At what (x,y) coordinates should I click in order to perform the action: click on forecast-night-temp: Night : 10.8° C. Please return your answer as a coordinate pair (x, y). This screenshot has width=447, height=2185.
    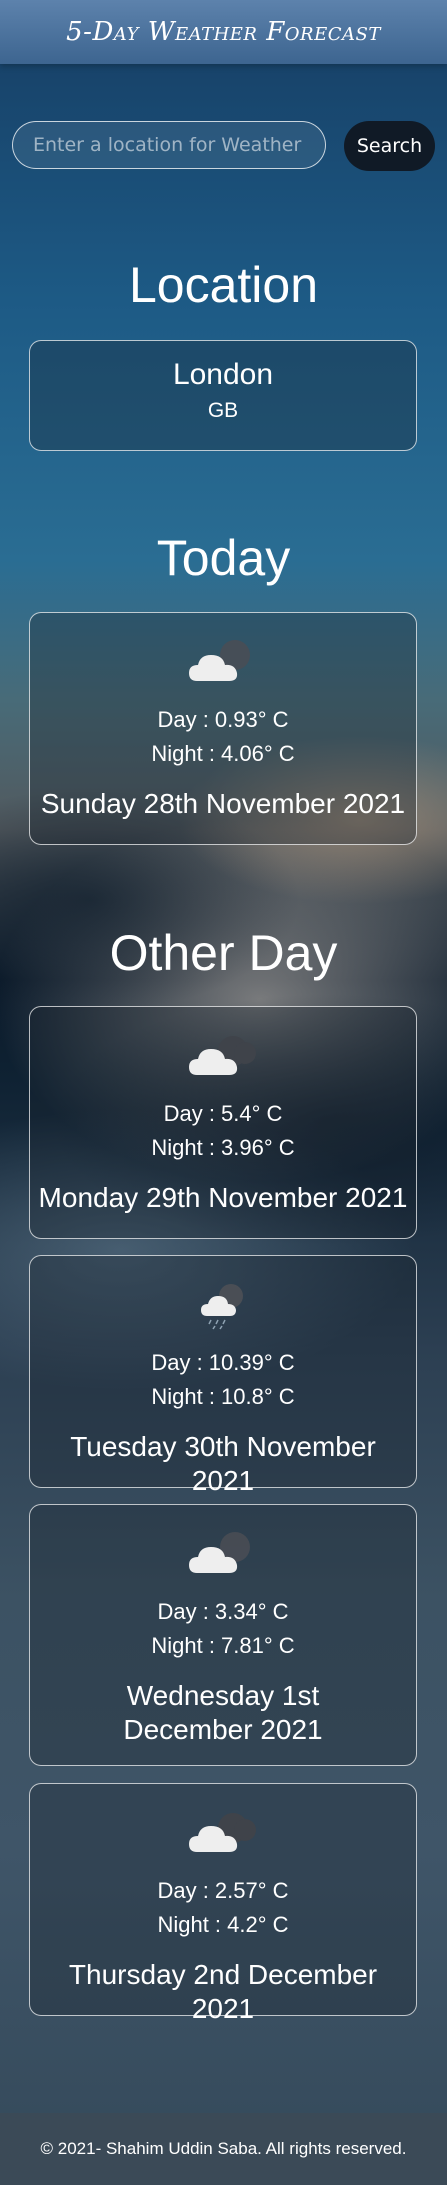
    Looking at the image, I should click on (223, 1396).